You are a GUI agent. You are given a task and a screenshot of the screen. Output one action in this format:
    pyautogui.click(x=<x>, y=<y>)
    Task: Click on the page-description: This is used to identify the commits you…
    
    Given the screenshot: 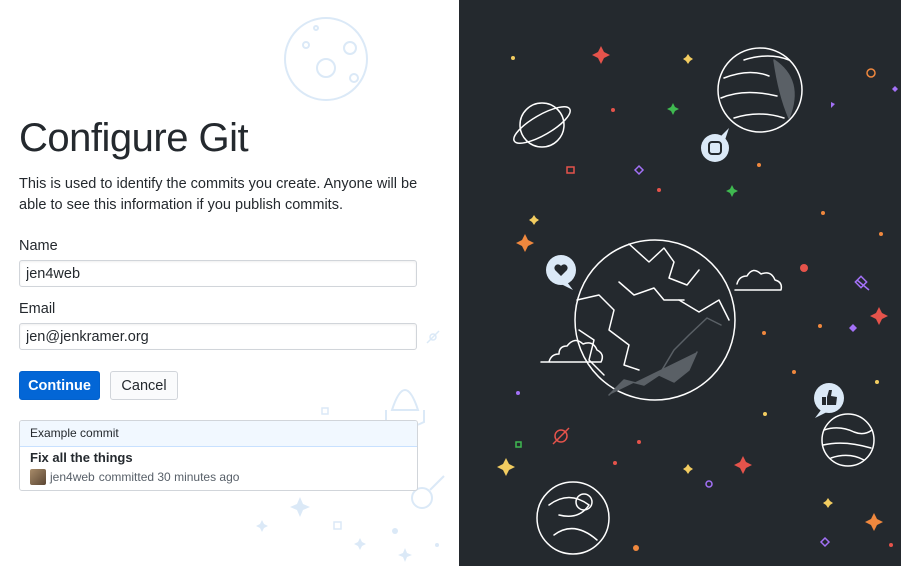 What is the action you would take?
    pyautogui.click(x=218, y=194)
    